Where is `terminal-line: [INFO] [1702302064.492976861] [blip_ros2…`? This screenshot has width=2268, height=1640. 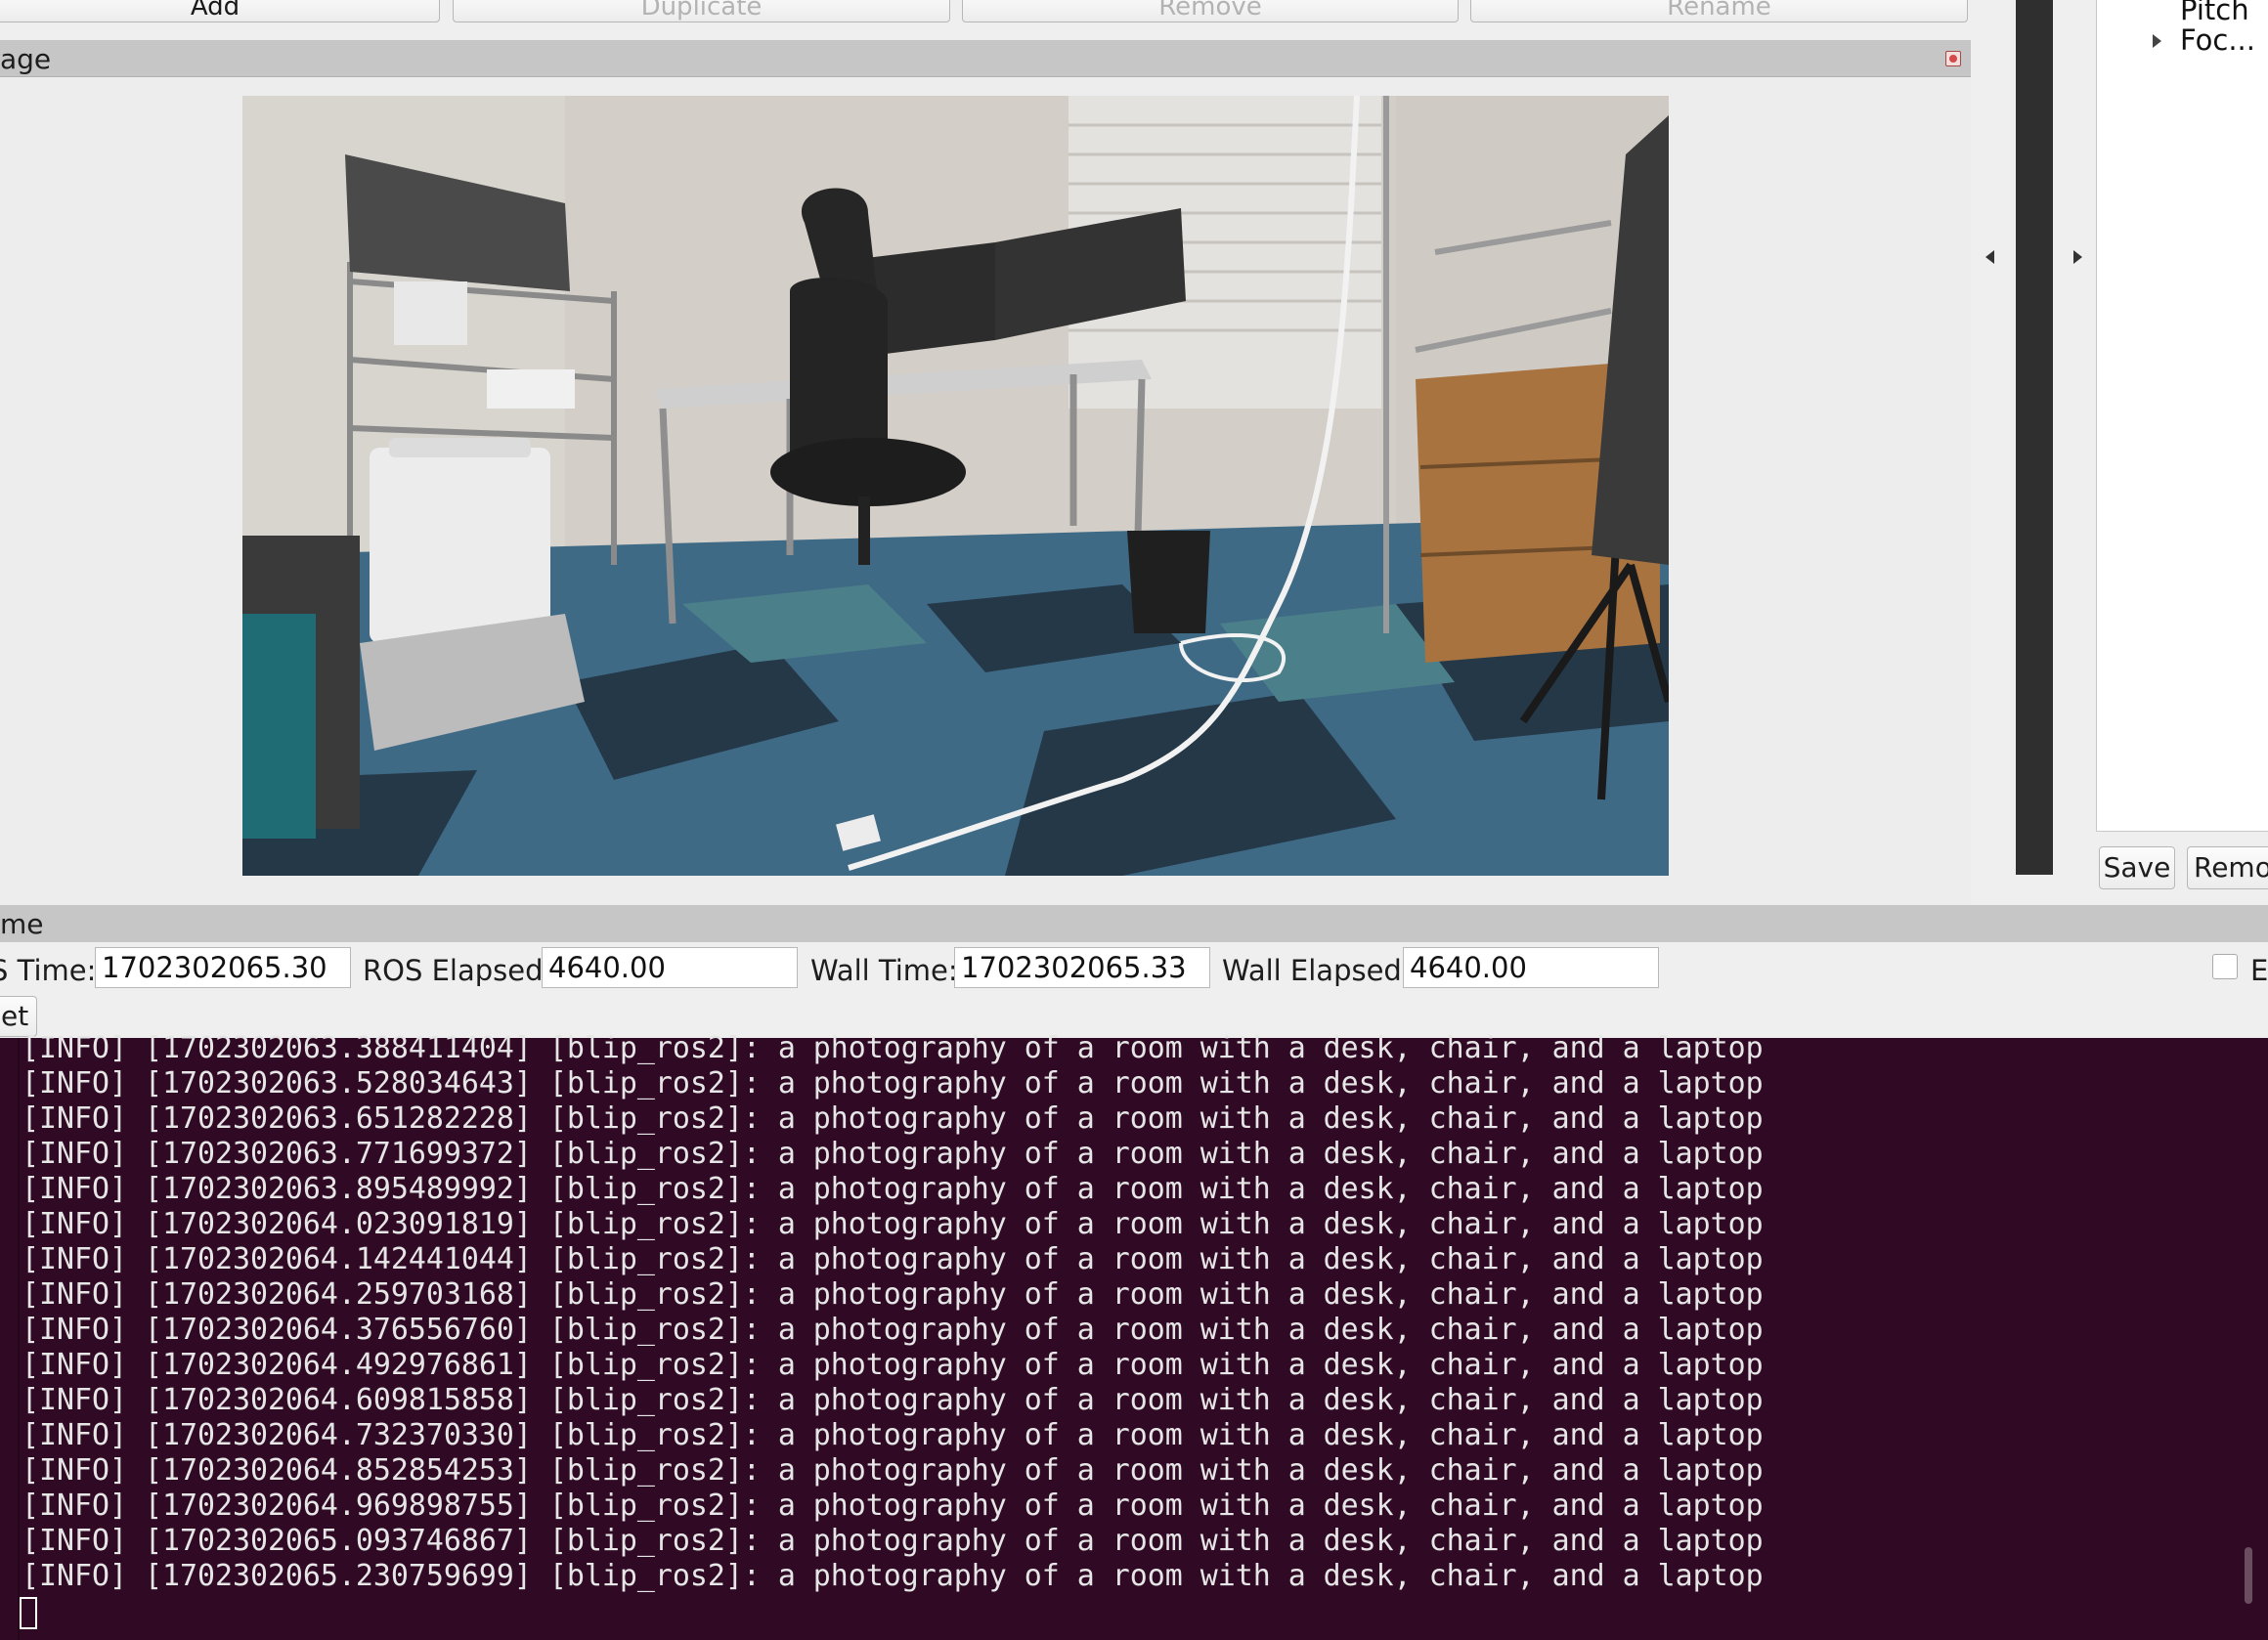 terminal-line: [INFO] [1702302064.492976861] [blip_ros2… is located at coordinates (893, 1365).